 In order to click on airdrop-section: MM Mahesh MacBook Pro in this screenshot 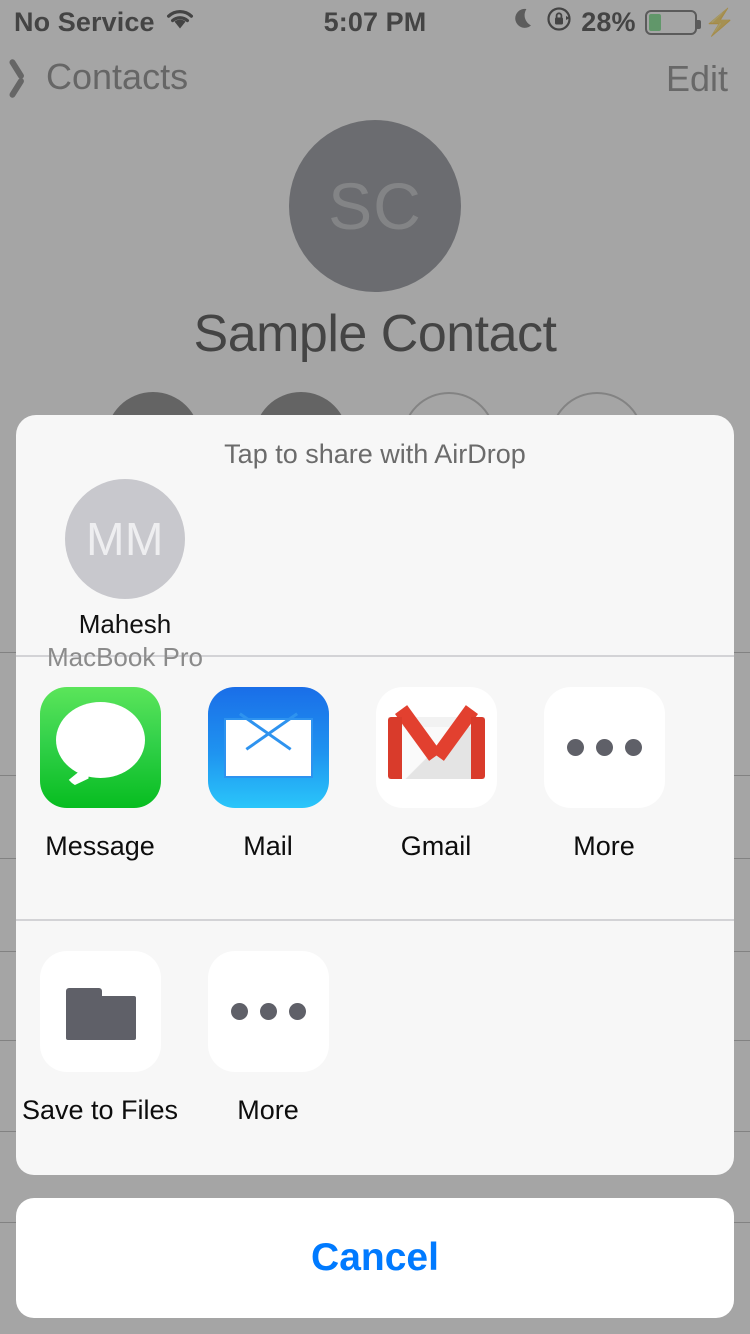, I will do `click(375, 568)`.